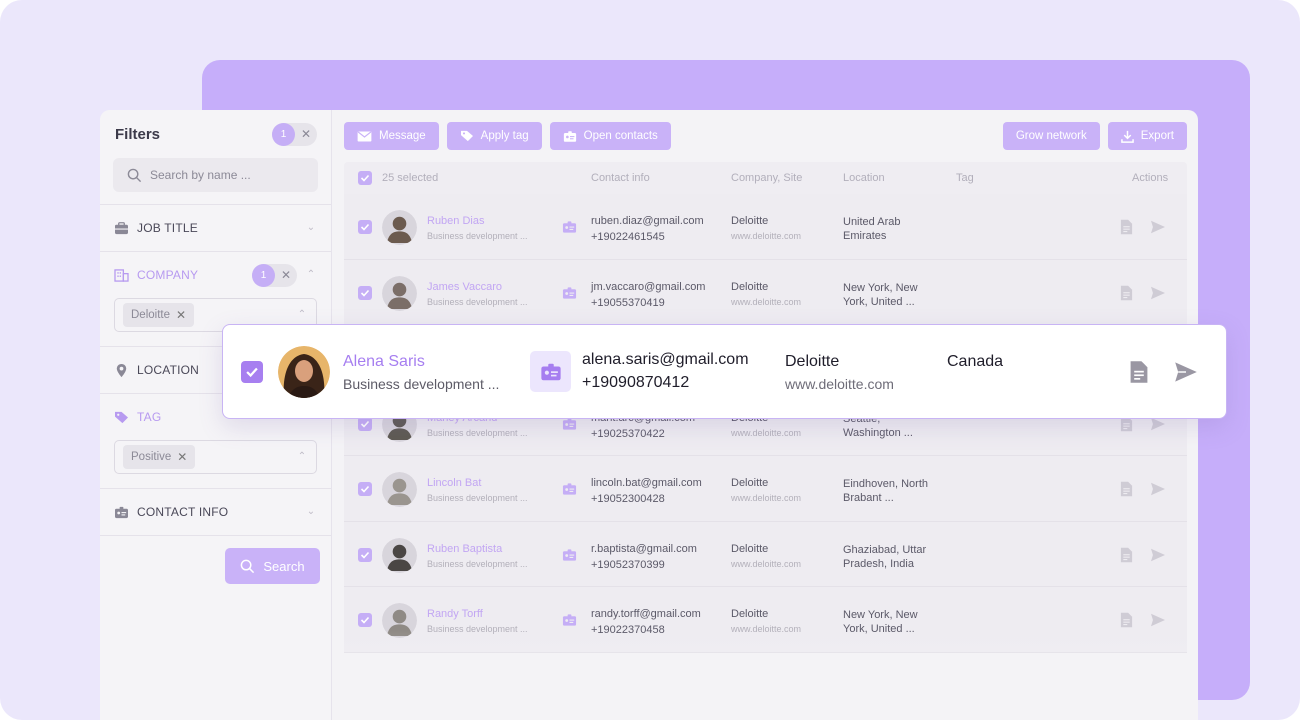 The height and width of the screenshot is (720, 1300). What do you see at coordinates (134, 175) in the screenshot?
I see `search-icon` at bounding box center [134, 175].